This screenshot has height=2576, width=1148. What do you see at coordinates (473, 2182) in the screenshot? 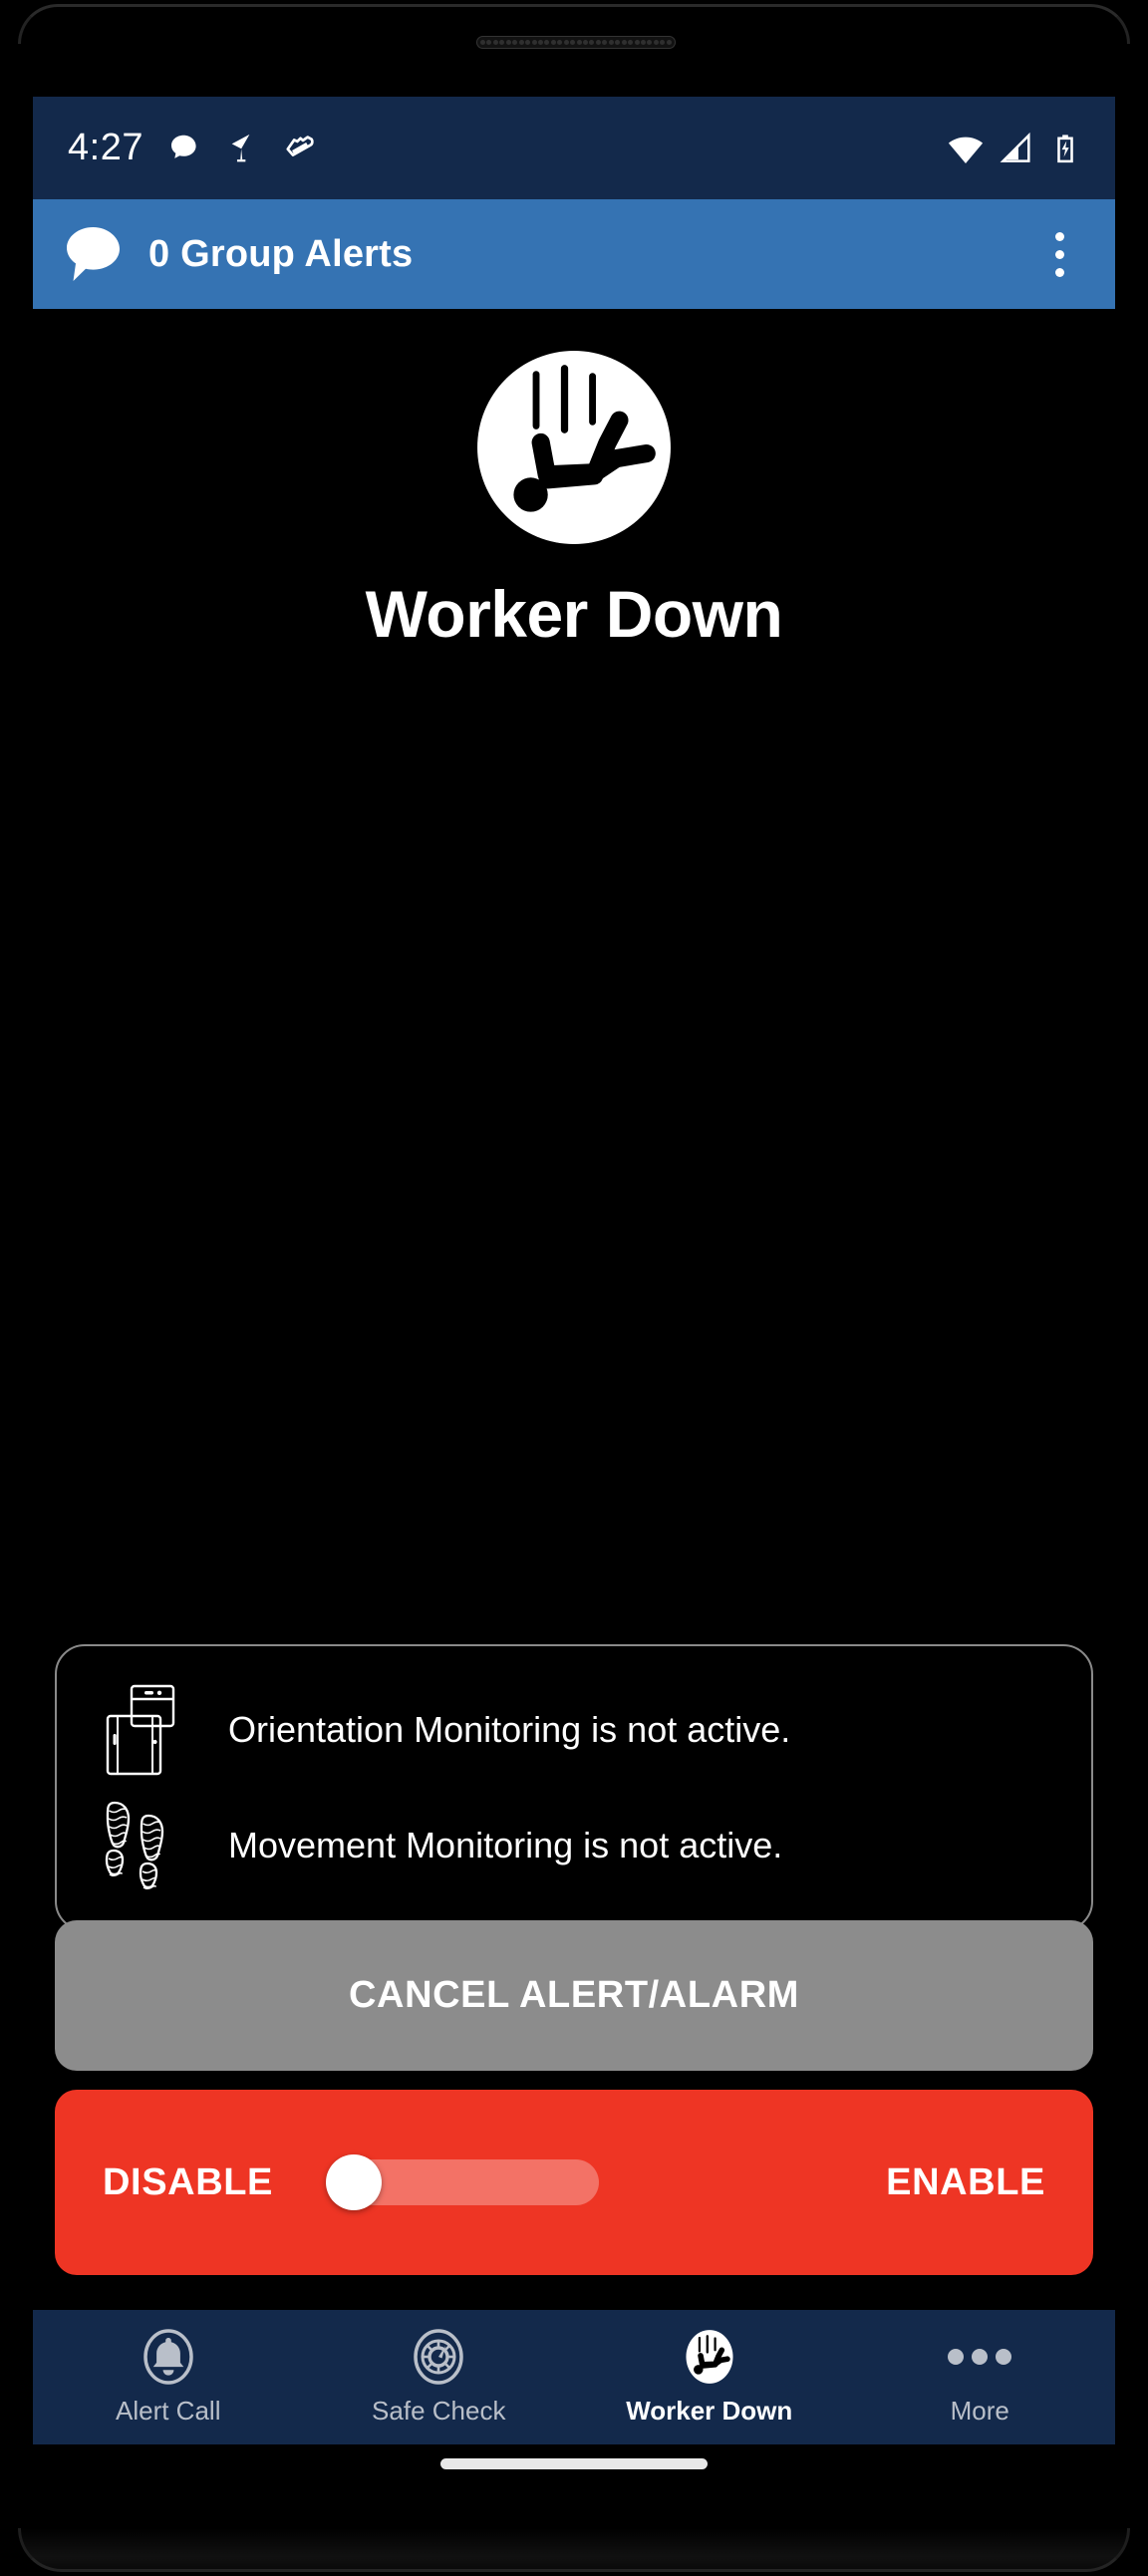
I see `slider-track` at bounding box center [473, 2182].